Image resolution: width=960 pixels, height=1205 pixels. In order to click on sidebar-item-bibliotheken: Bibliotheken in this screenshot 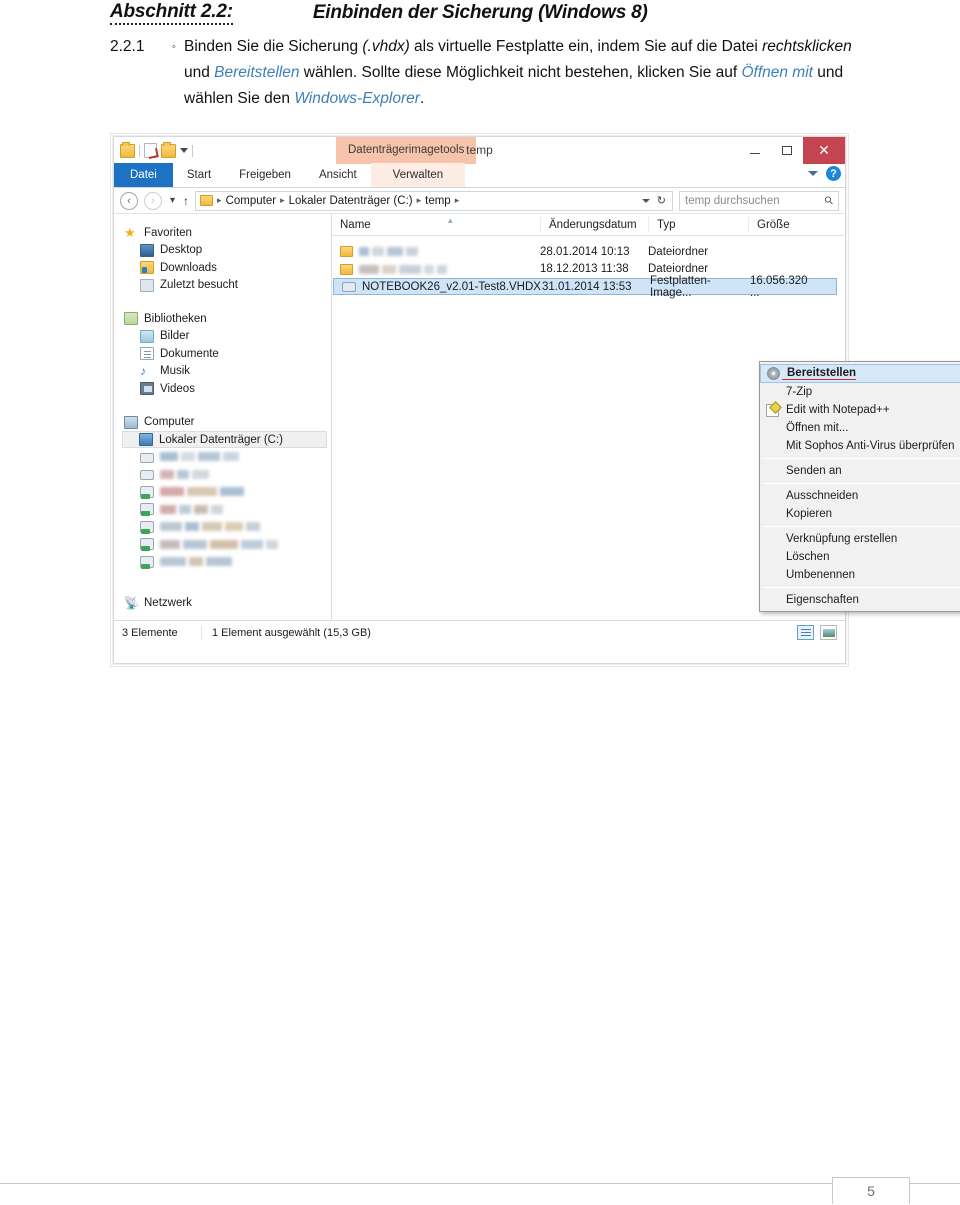, I will do `click(225, 319)`.